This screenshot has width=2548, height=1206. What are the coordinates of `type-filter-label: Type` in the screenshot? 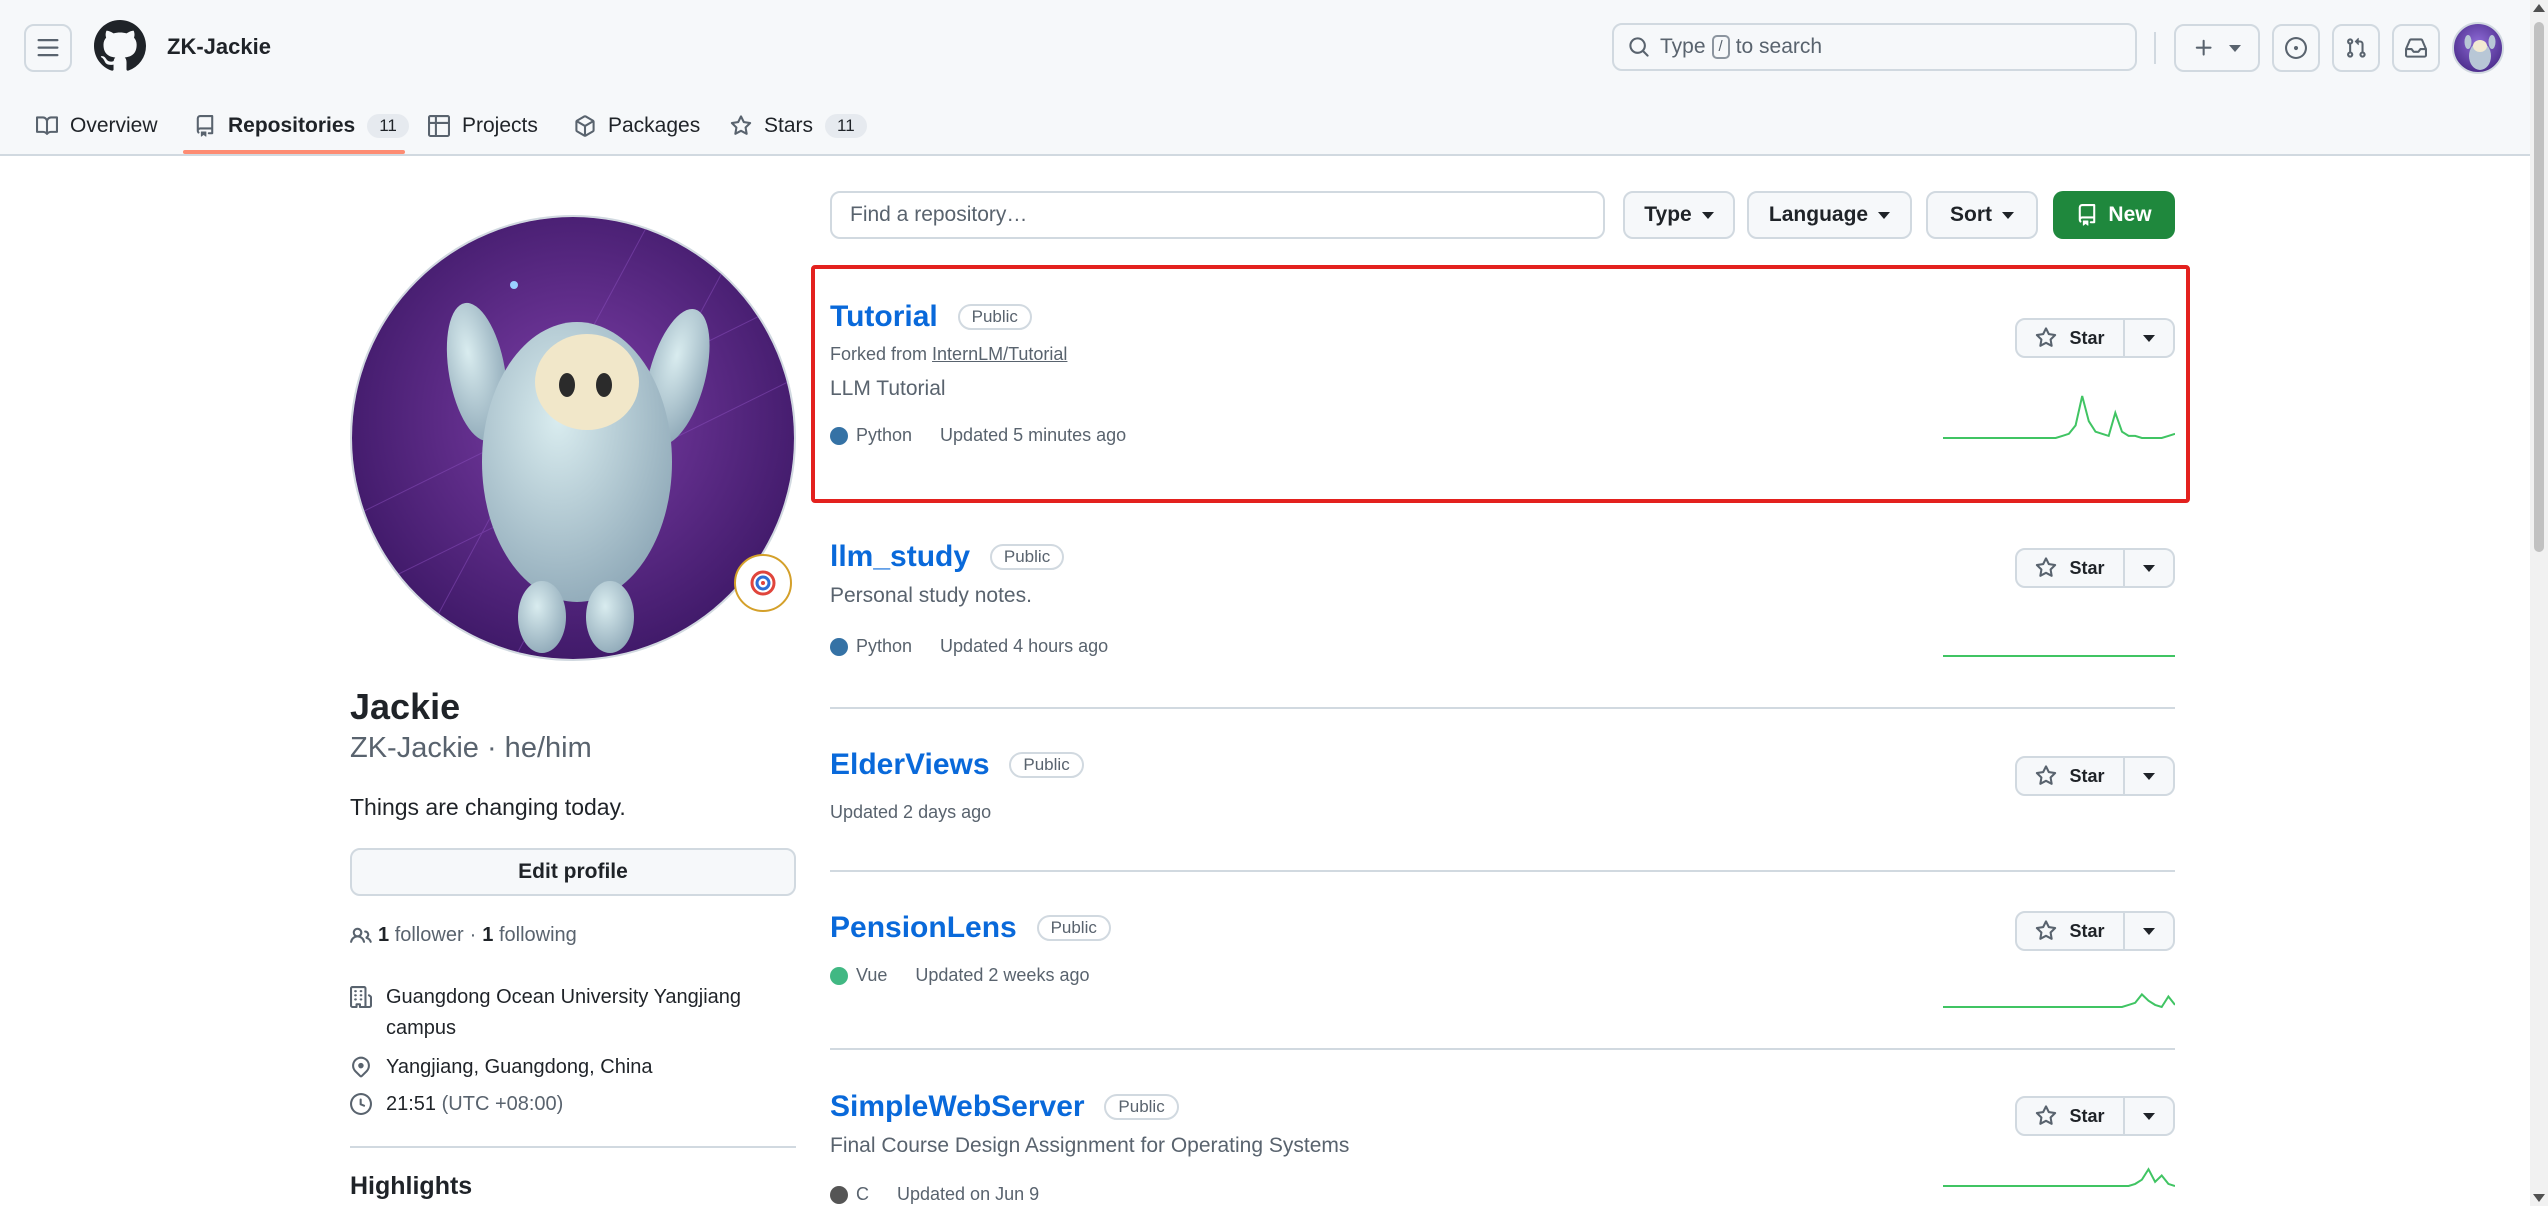 It's located at (1668, 214).